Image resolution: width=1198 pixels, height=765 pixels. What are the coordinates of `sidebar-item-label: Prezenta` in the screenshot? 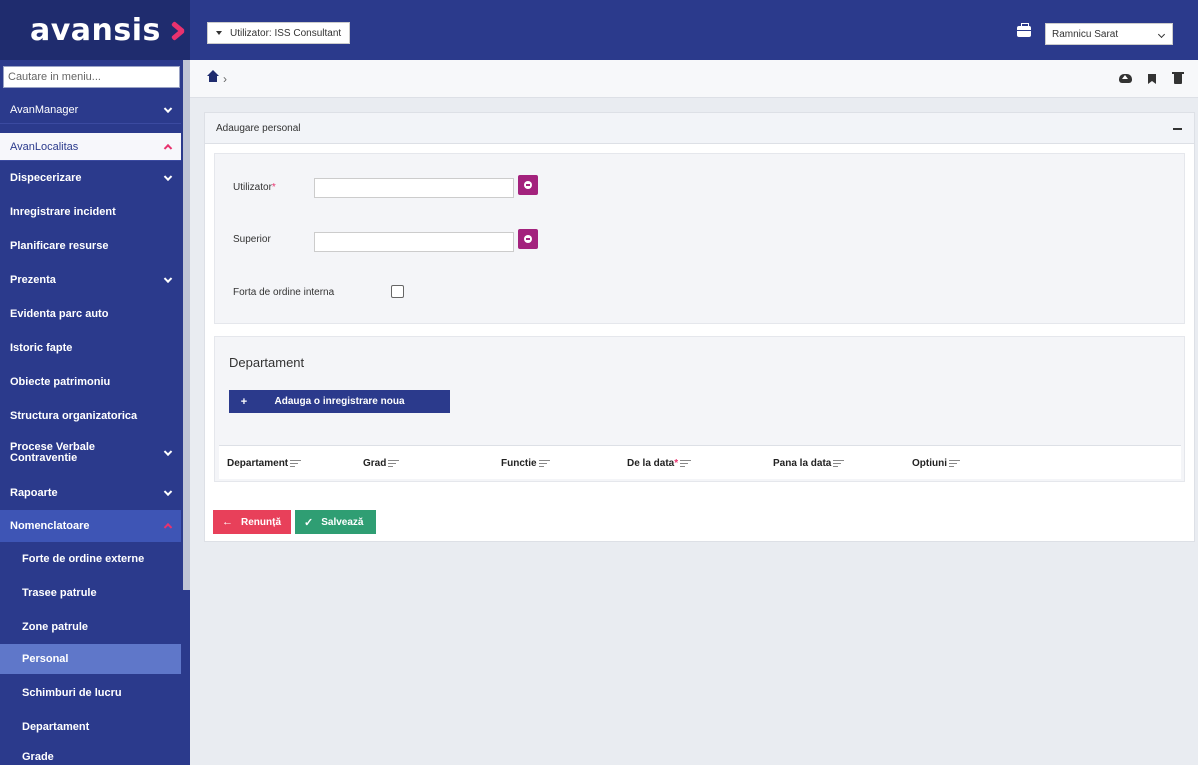 It's located at (33, 280).